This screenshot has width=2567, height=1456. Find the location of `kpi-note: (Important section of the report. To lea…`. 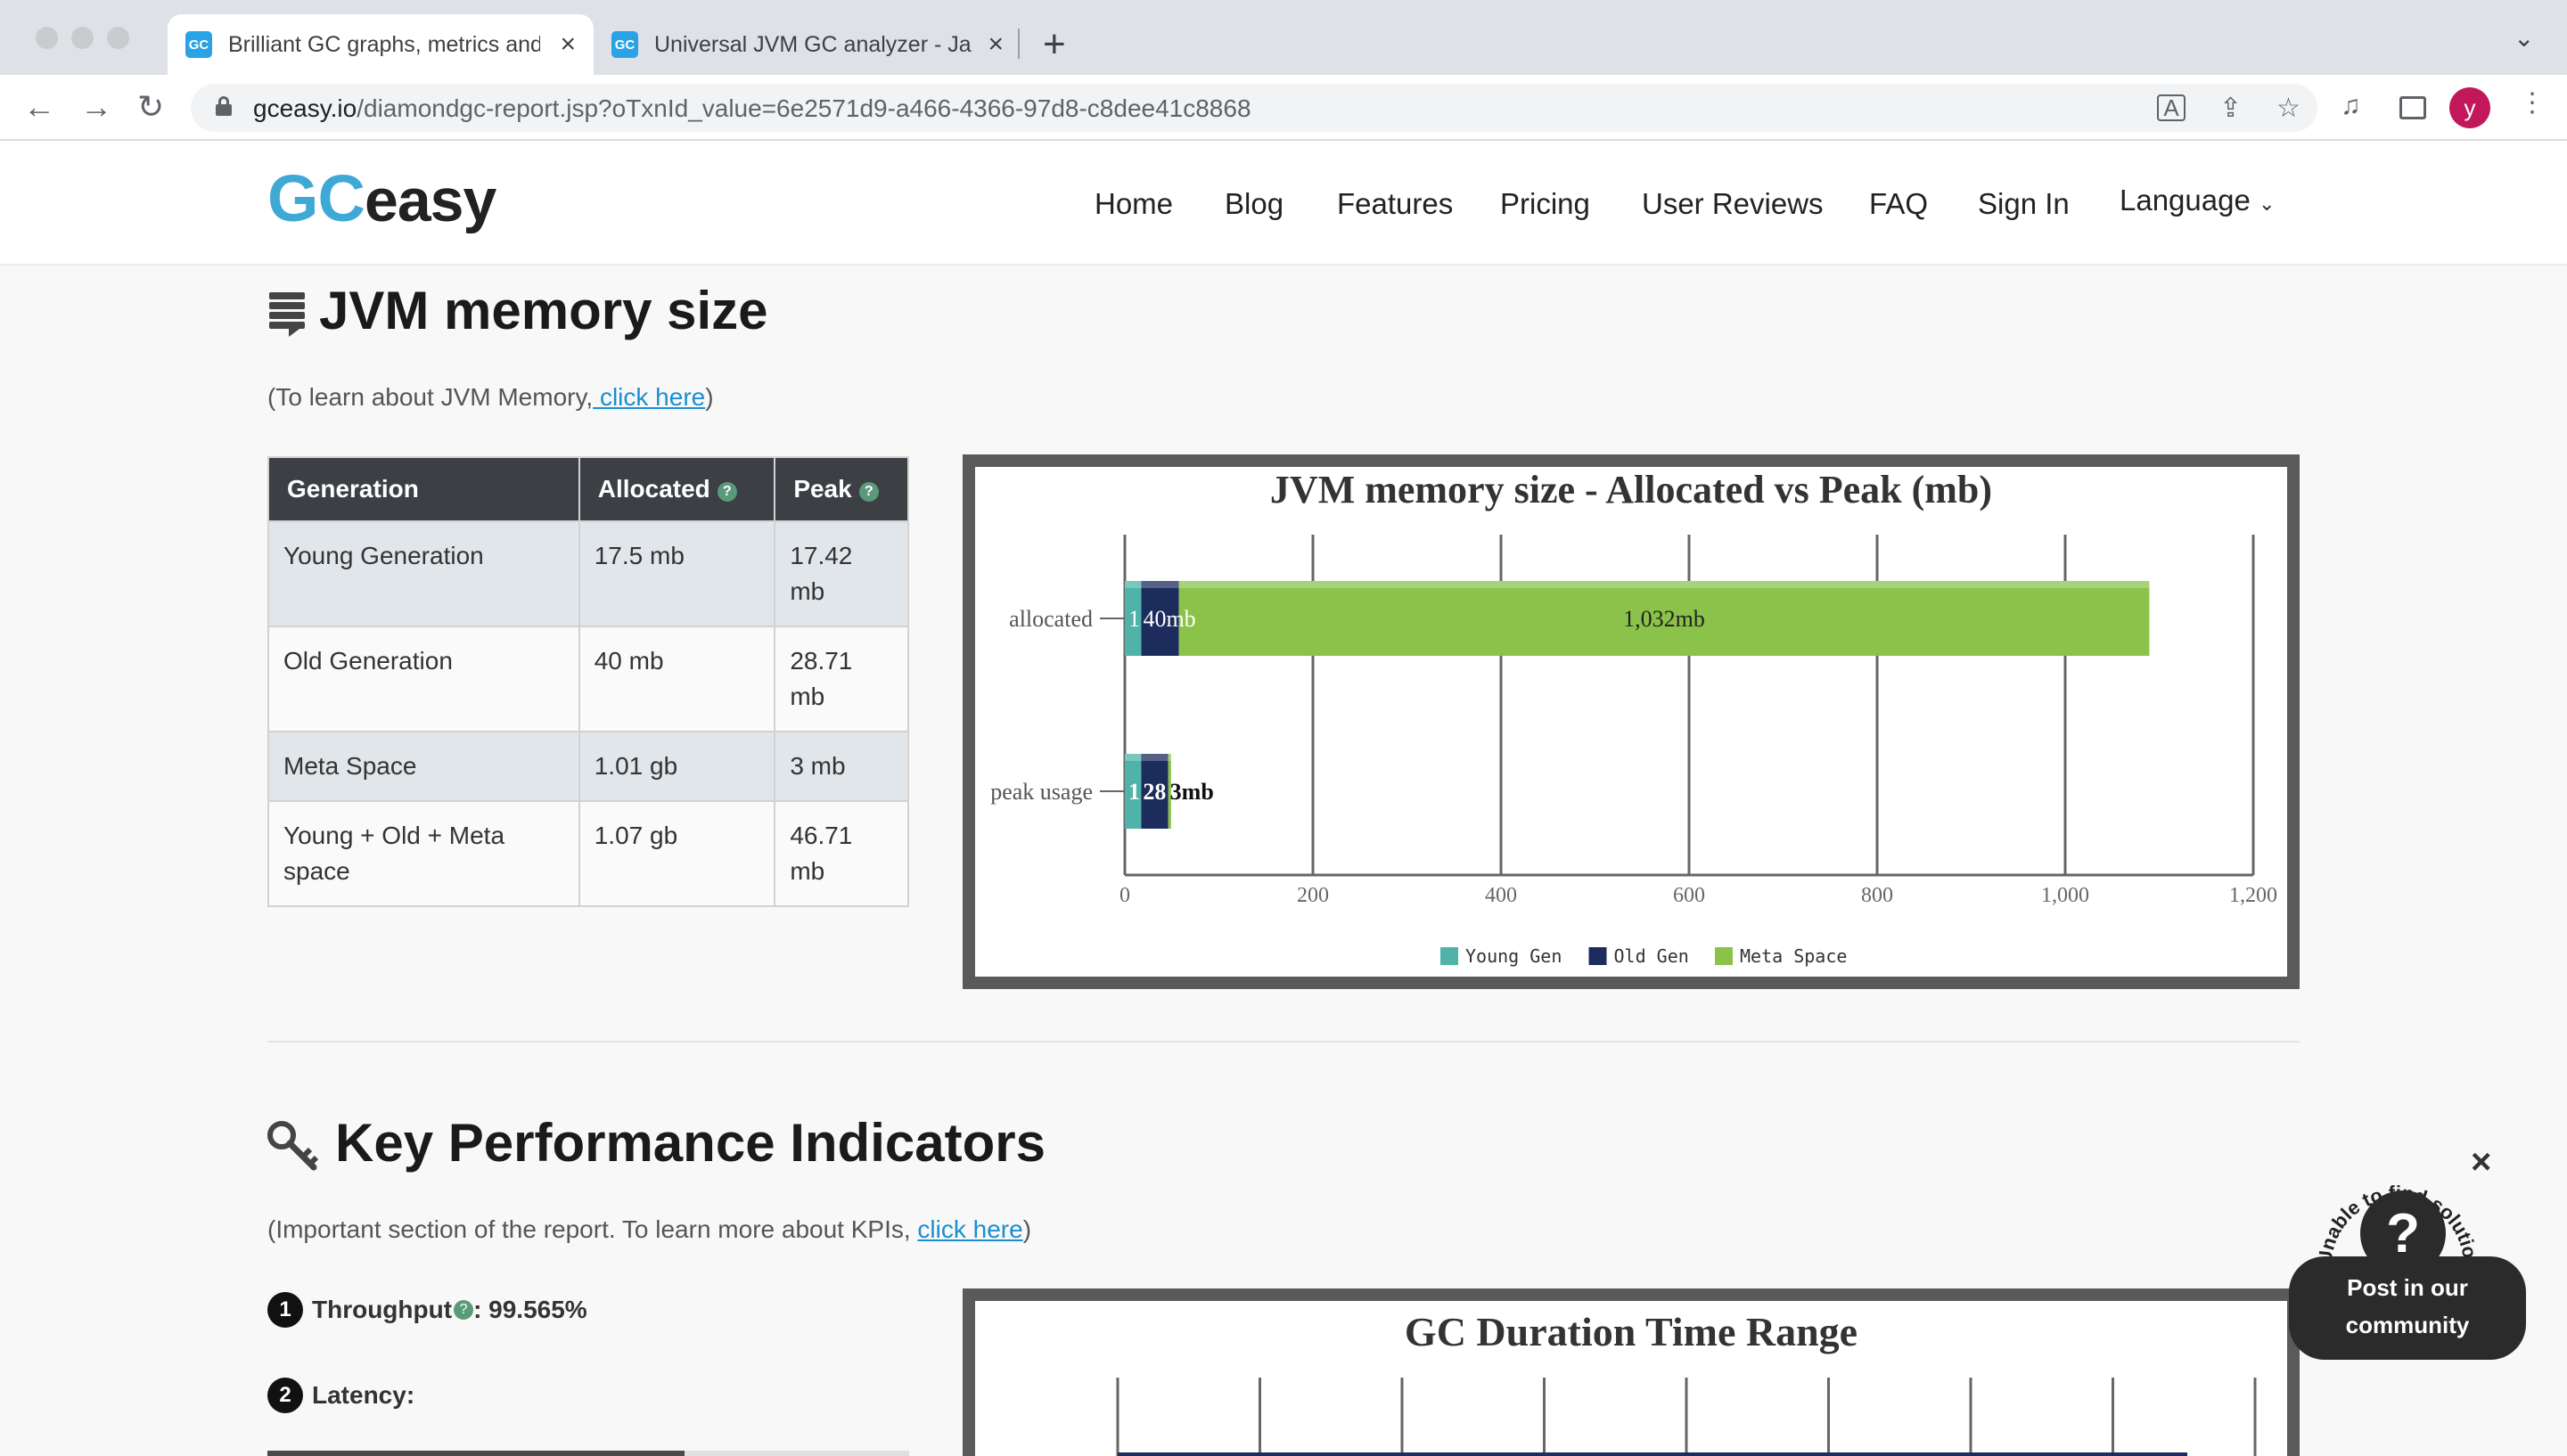

kpi-note: (Important section of the report. To lea… is located at coordinates (649, 1229).